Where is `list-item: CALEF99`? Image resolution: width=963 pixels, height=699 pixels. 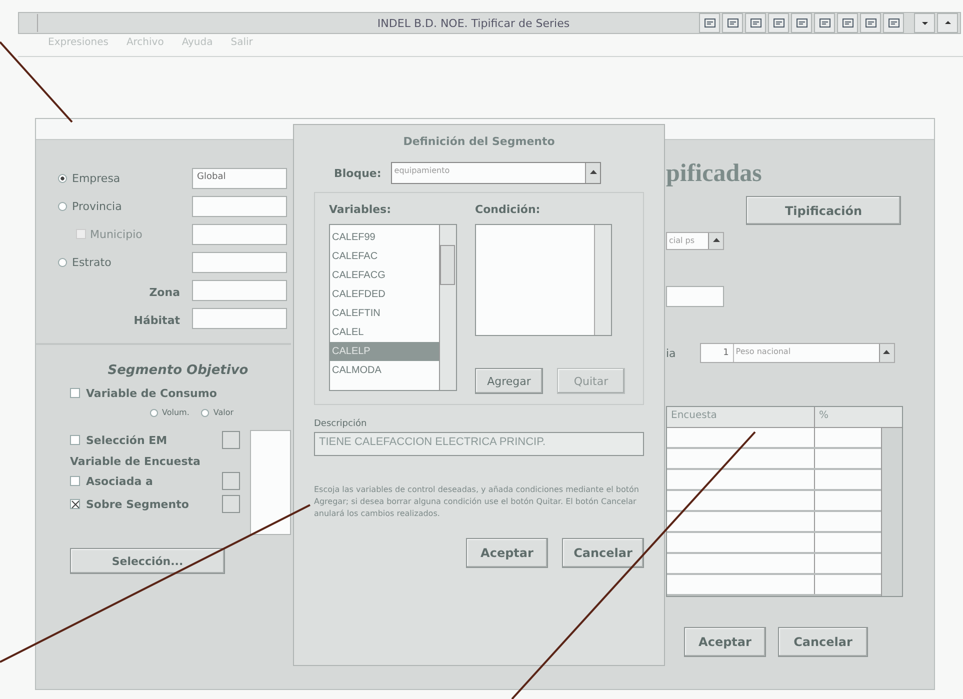 list-item: CALEF99 is located at coordinates (384, 237).